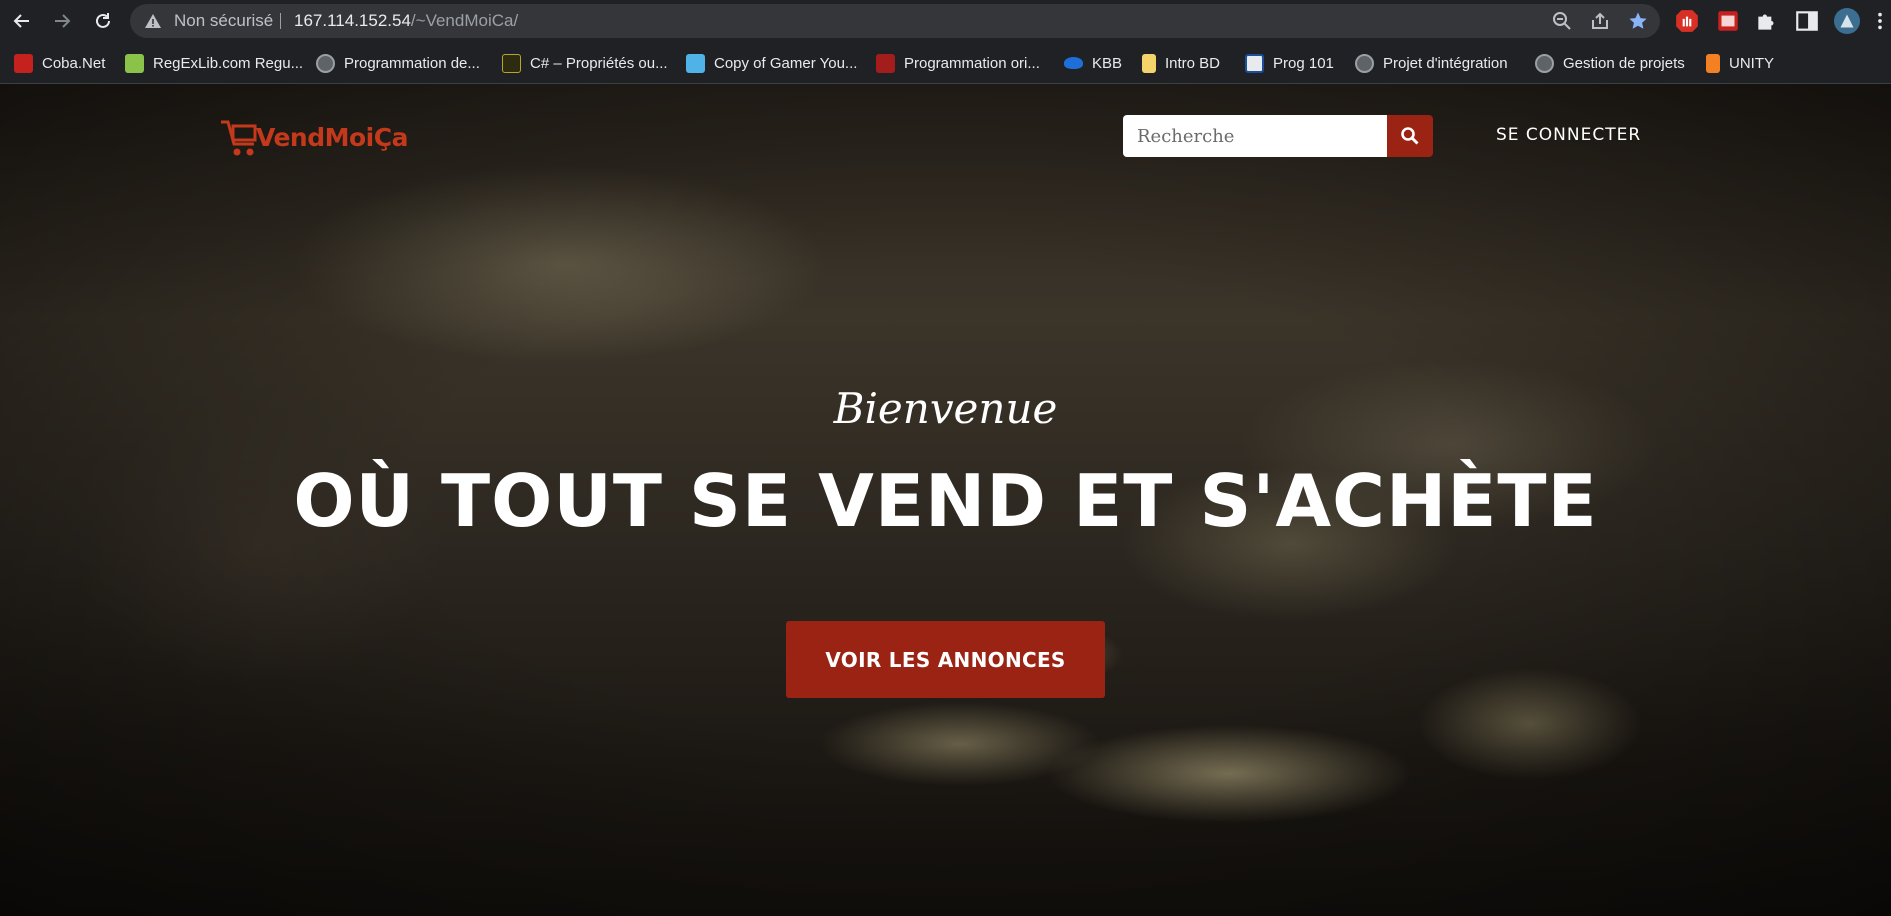  Describe the element at coordinates (1073, 63) in the screenshot. I see `onedrive-icon` at that location.